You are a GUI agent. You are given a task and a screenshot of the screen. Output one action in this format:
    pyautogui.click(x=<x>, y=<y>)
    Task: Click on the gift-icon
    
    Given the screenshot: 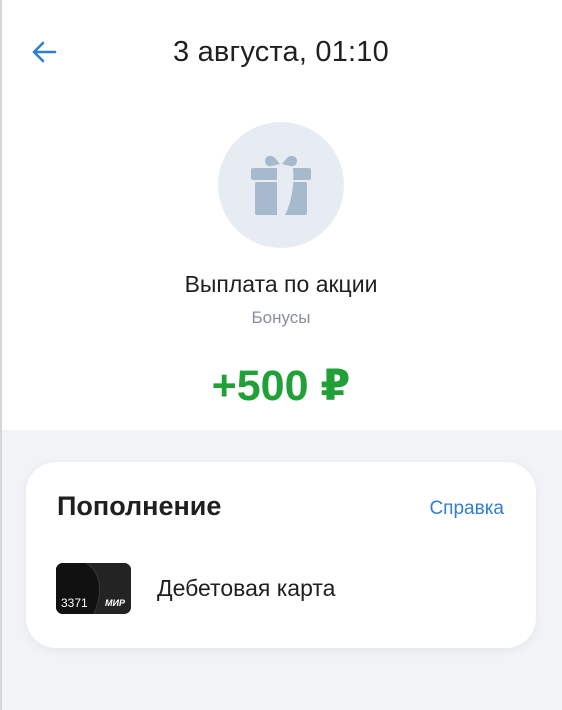 What is the action you would take?
    pyautogui.click(x=281, y=185)
    